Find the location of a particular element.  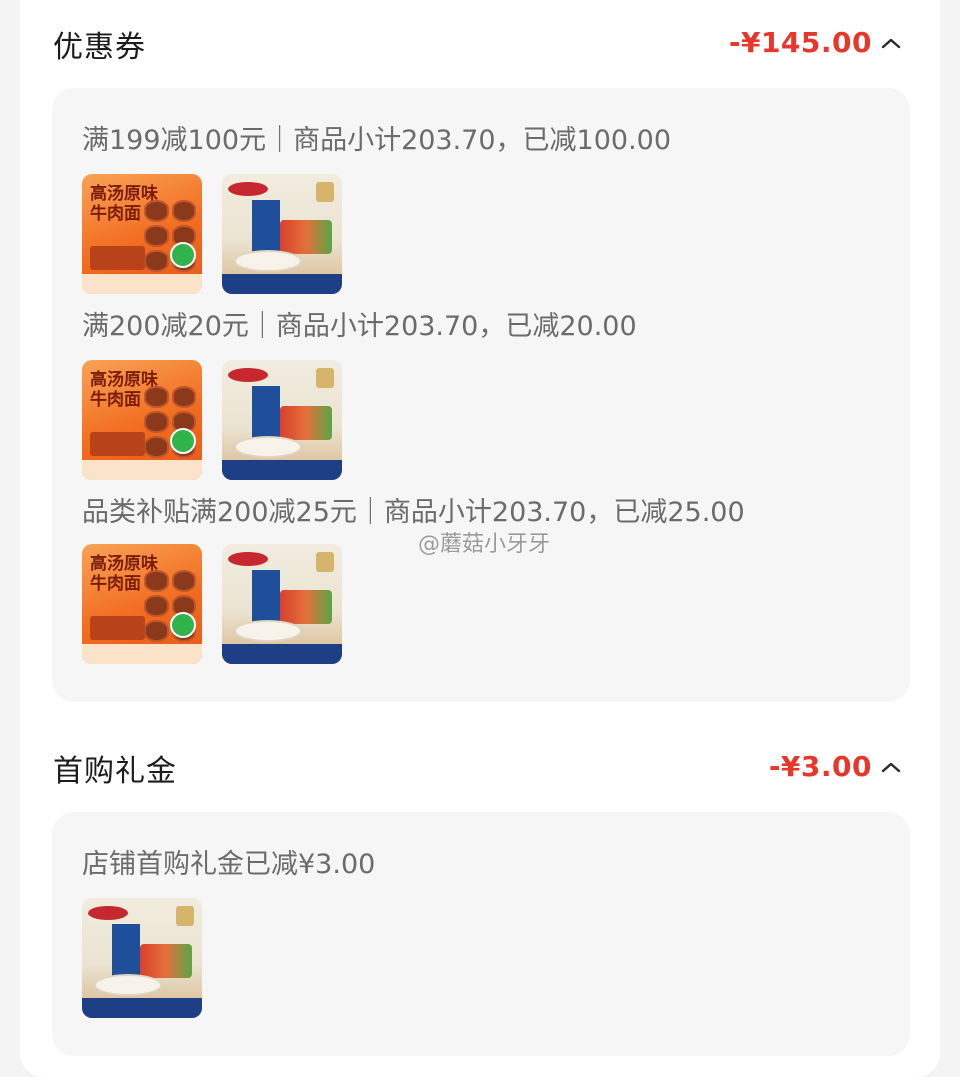

coupon-rule-2: 满200减20元｜商品小计203.70，已减20.00 is located at coordinates (359, 326).